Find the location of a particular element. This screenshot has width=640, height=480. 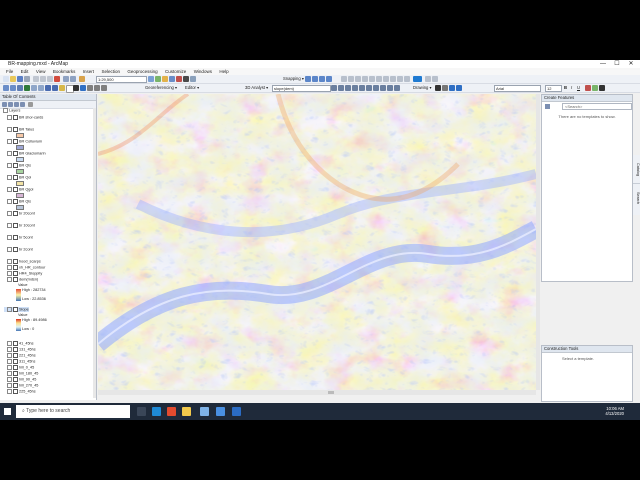

editor-toolbar-icon is located at coordinates (151, 79).